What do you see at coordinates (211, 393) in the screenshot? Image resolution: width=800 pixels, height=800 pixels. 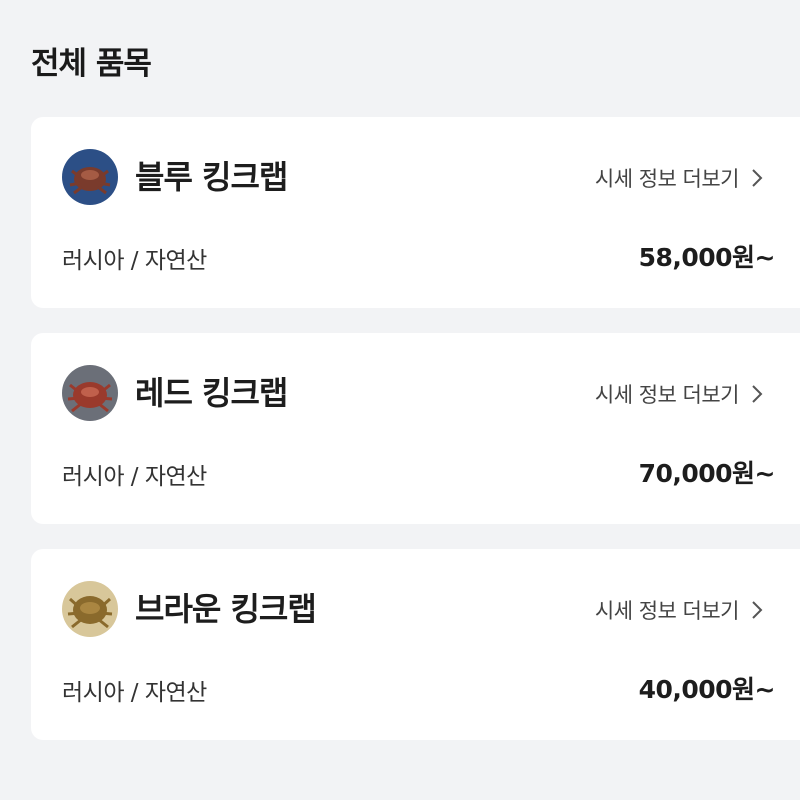 I see `product-name: 레드 킹크랩` at bounding box center [211, 393].